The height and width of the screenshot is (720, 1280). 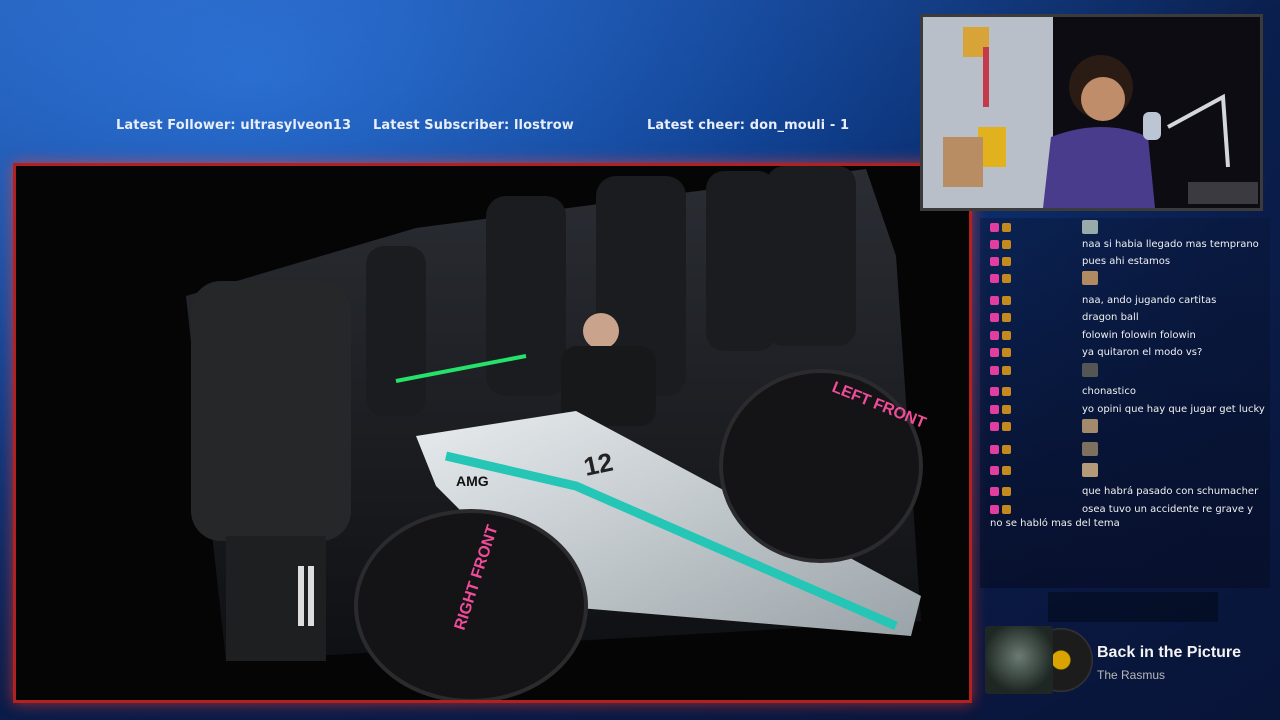 I want to click on now-playing-backdrop, so click(x=1133, y=607).